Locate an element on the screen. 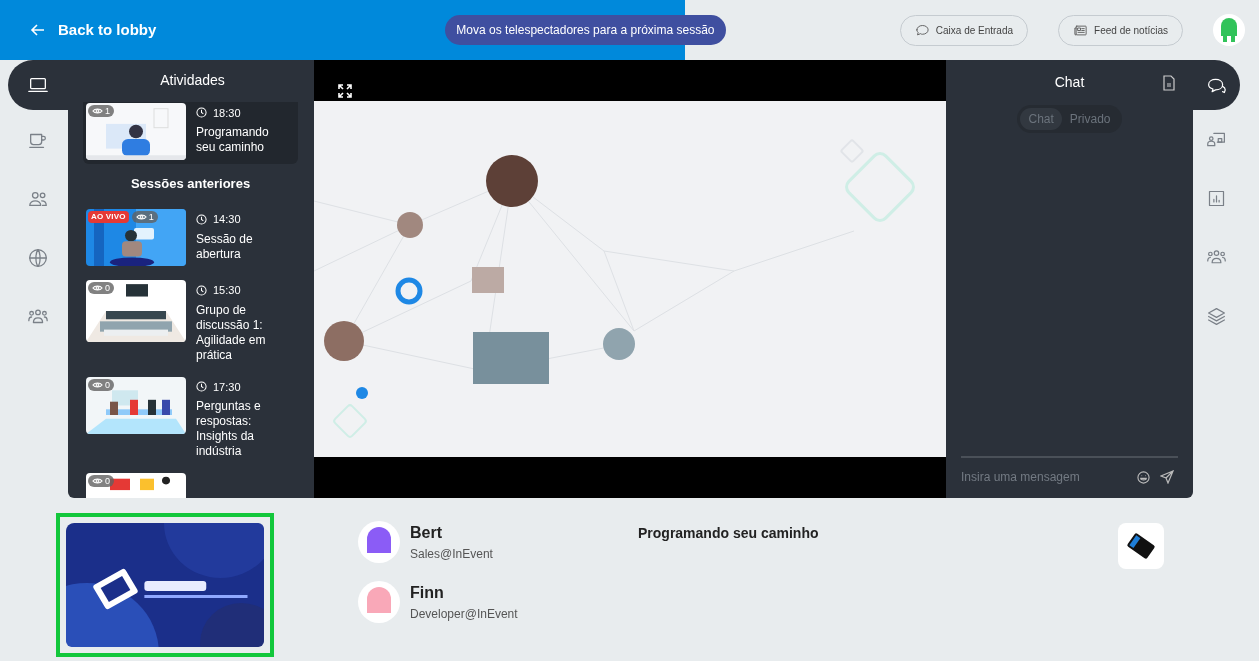 The image size is (1259, 661). session-title: Grupo de discussão 1: Agilidade em prática is located at coordinates (242, 332).